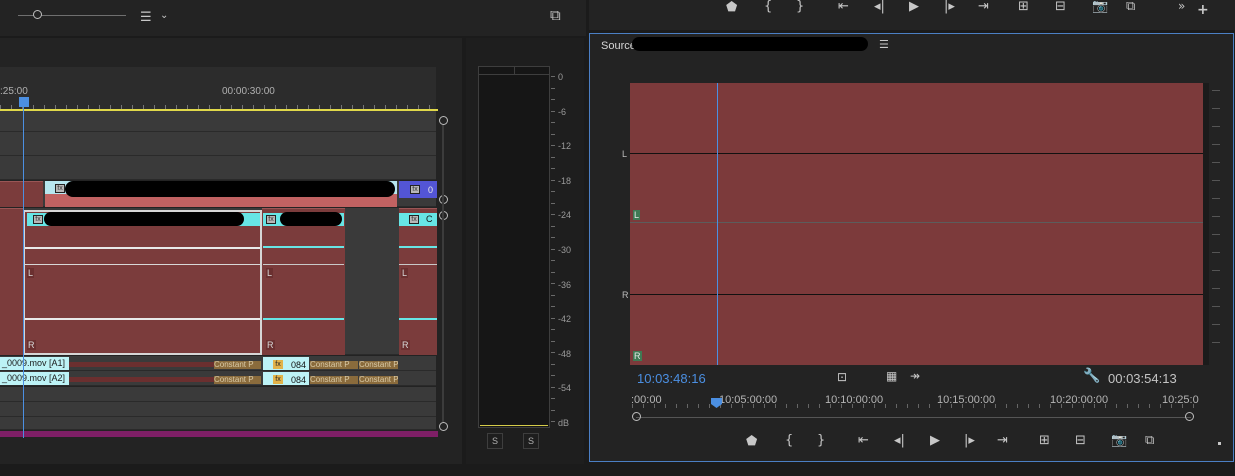 The width and height of the screenshot is (1235, 476). Describe the element at coordinates (443, 273) in the screenshot. I see `scrollbar-vertical` at that location.